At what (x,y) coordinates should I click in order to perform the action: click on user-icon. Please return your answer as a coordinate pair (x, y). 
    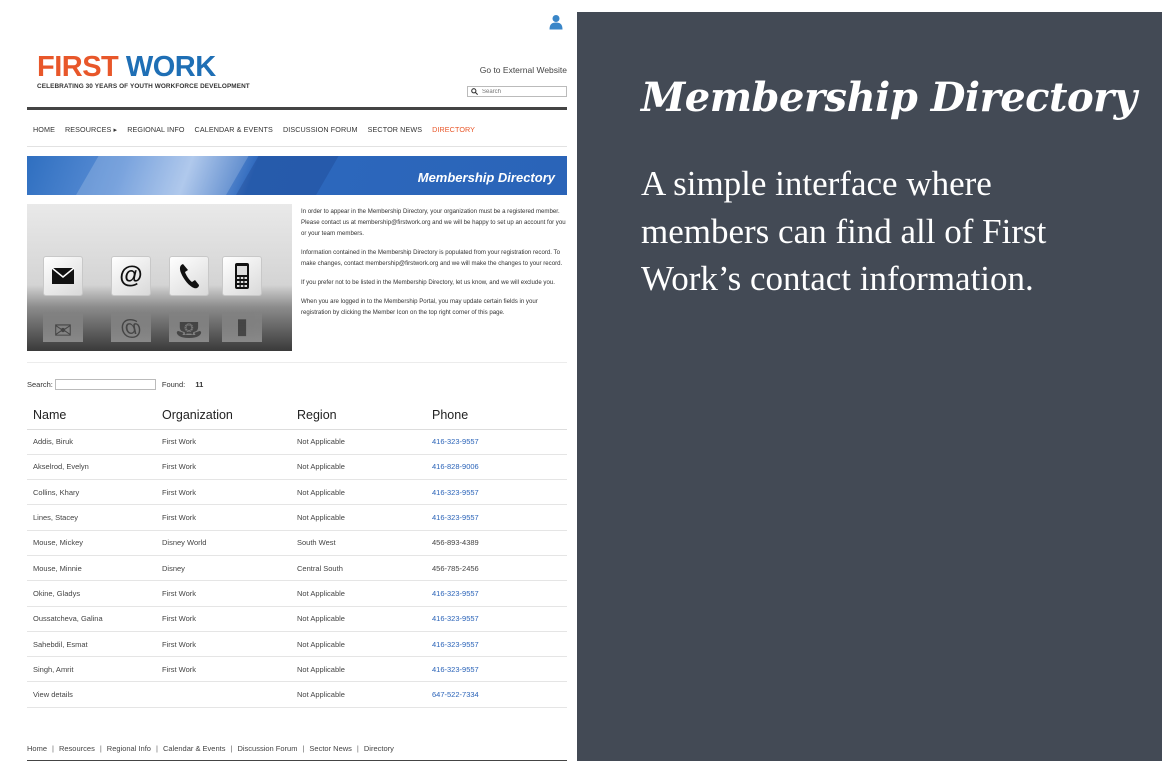
    Looking at the image, I should click on (556, 22).